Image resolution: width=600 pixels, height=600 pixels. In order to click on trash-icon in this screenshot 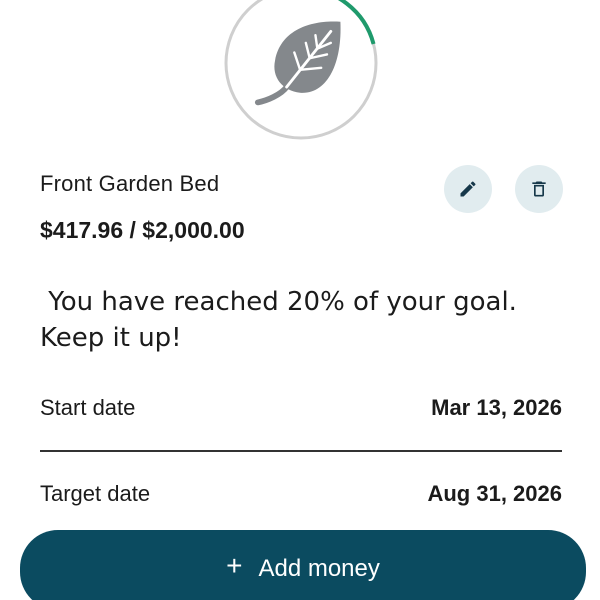, I will do `click(539, 189)`.